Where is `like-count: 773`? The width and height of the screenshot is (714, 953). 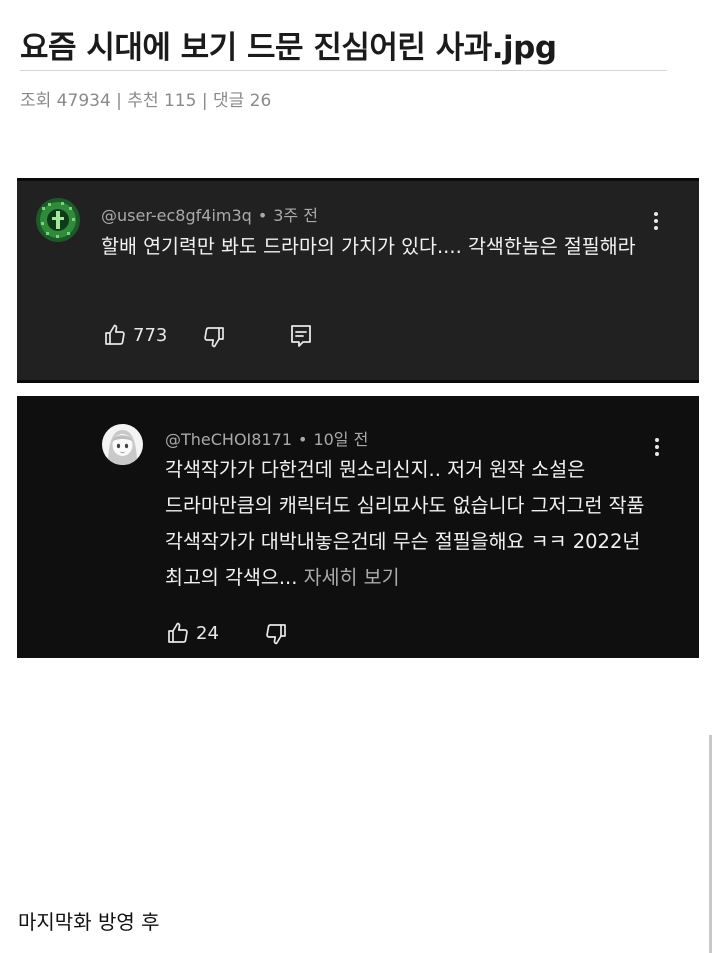
like-count: 773 is located at coordinates (150, 335).